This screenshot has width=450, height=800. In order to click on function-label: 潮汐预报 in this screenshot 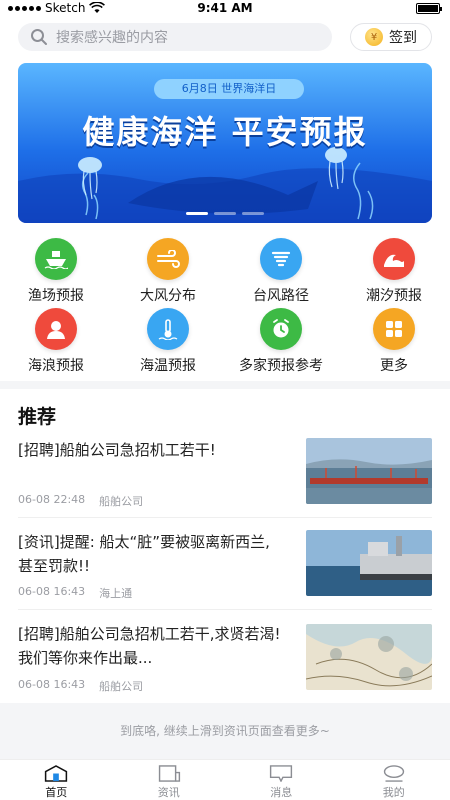, I will do `click(394, 296)`.